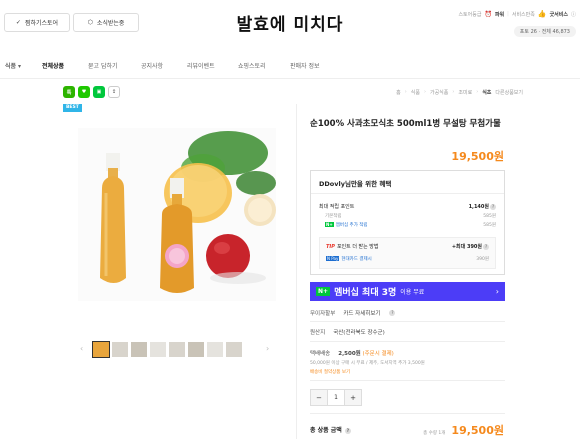 Image resolution: width=580 pixels, height=439 pixels. I want to click on service-label: 서비스만족, so click(523, 14).